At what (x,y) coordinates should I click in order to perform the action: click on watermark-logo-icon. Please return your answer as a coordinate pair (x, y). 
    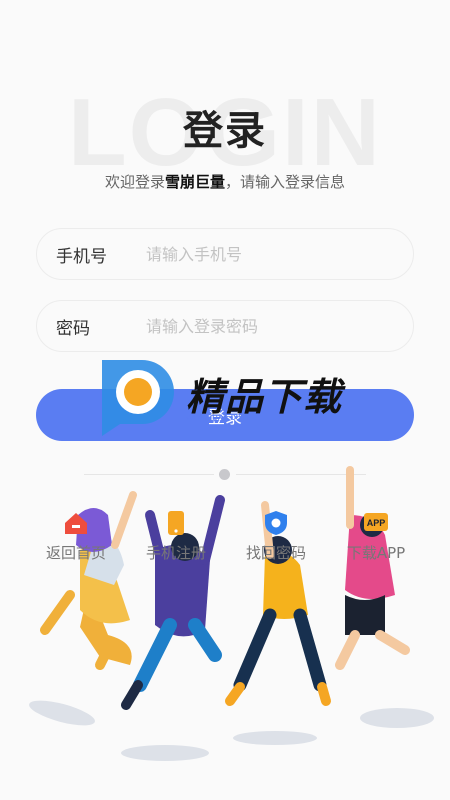
    Looking at the image, I should click on (138, 398).